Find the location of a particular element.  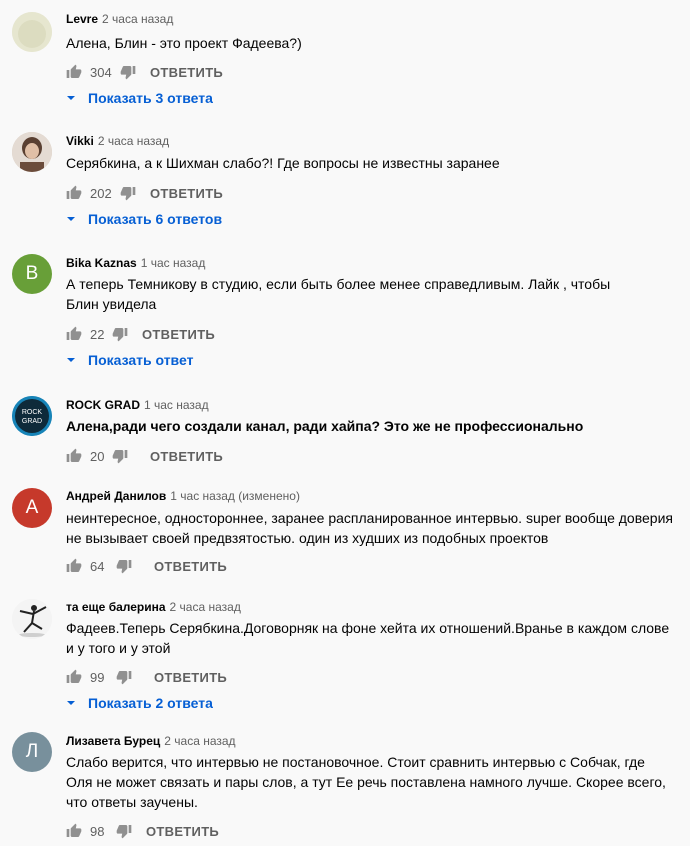

comment-actions: 20 ОТВЕТИТЬ is located at coordinates (144, 456).